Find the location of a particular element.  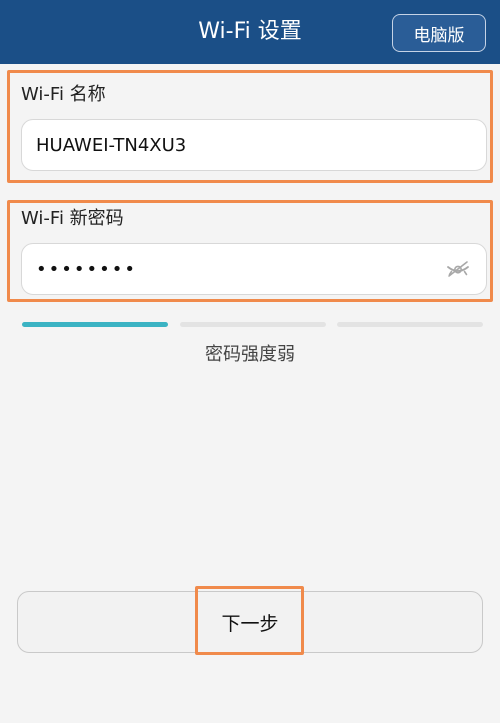

ssid-label: Wi-Fi 名称 is located at coordinates (63, 94).